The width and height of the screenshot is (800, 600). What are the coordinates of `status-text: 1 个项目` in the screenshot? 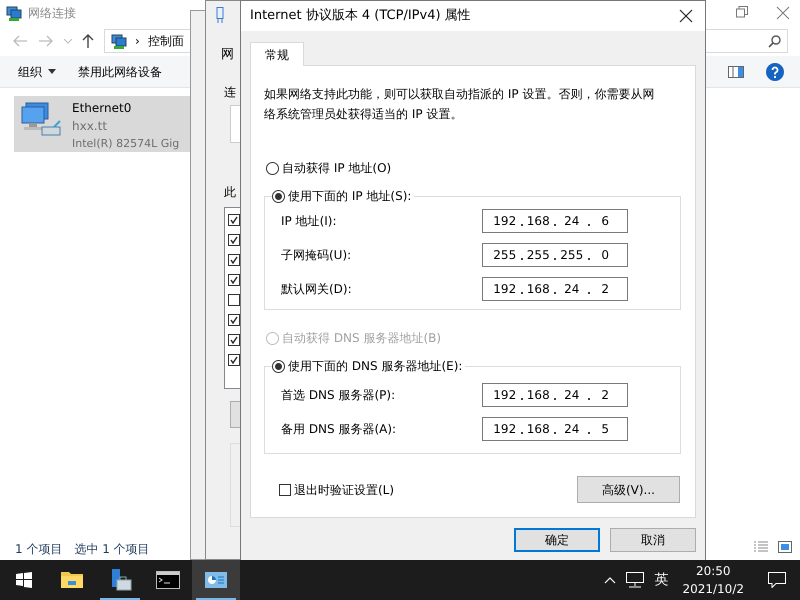 It's located at (38, 549).